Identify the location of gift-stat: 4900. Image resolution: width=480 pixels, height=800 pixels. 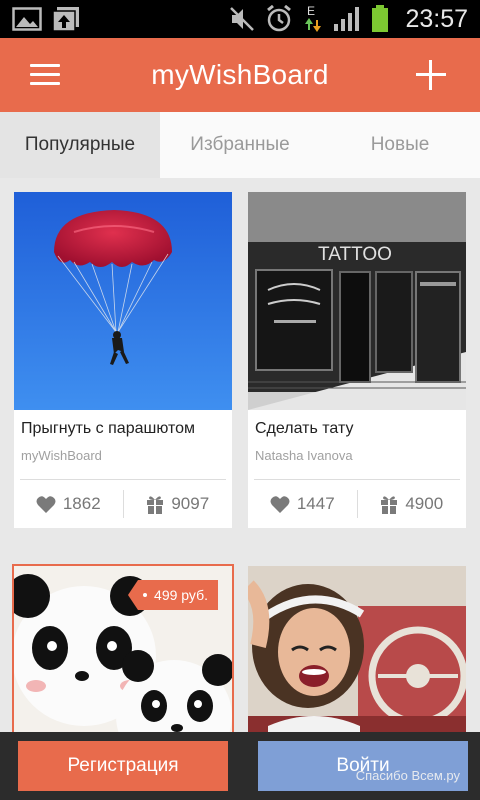
(412, 504).